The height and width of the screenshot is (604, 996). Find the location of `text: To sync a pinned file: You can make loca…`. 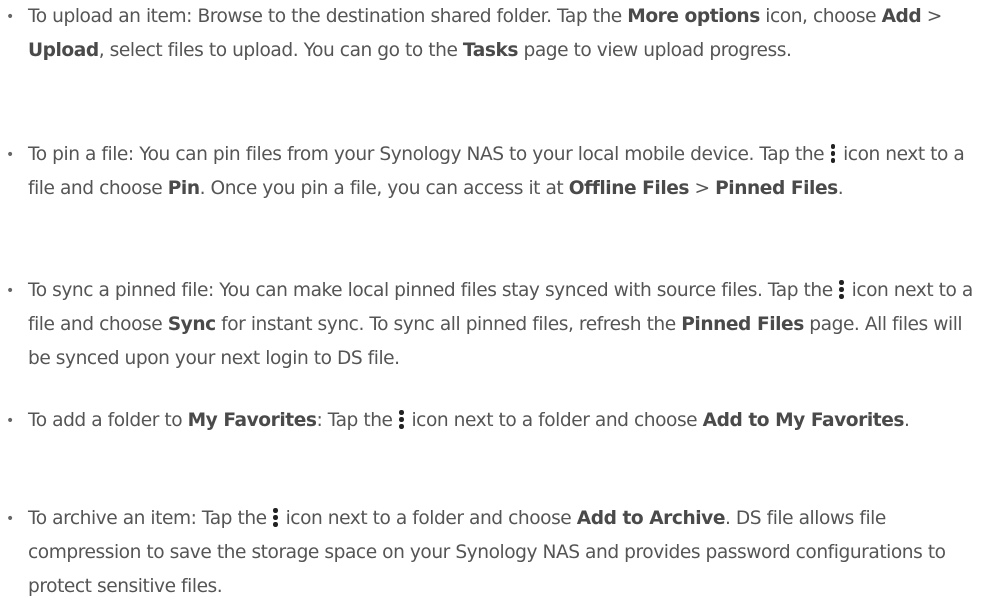

text: To sync a pinned file: You can make loca… is located at coordinates (433, 290).